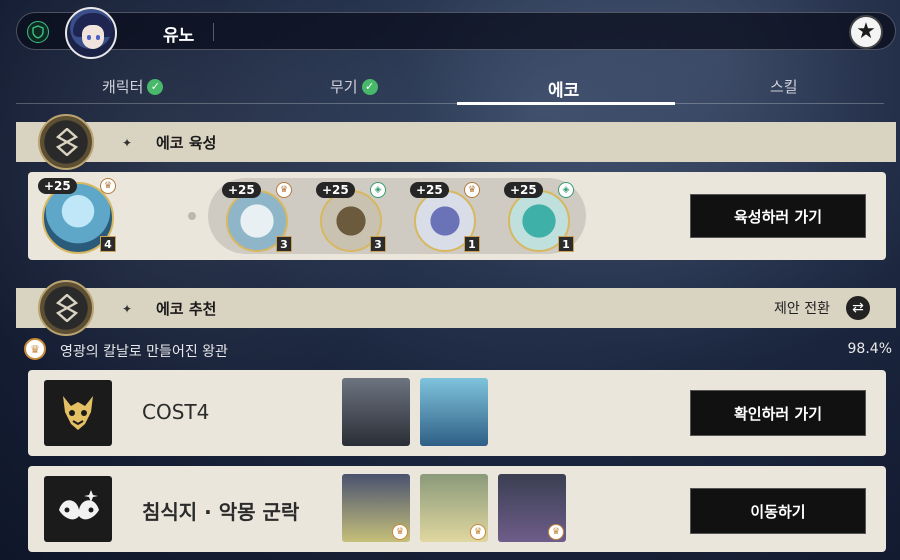 The height and width of the screenshot is (560, 900). Describe the element at coordinates (213, 32) in the screenshot. I see `divider` at that location.